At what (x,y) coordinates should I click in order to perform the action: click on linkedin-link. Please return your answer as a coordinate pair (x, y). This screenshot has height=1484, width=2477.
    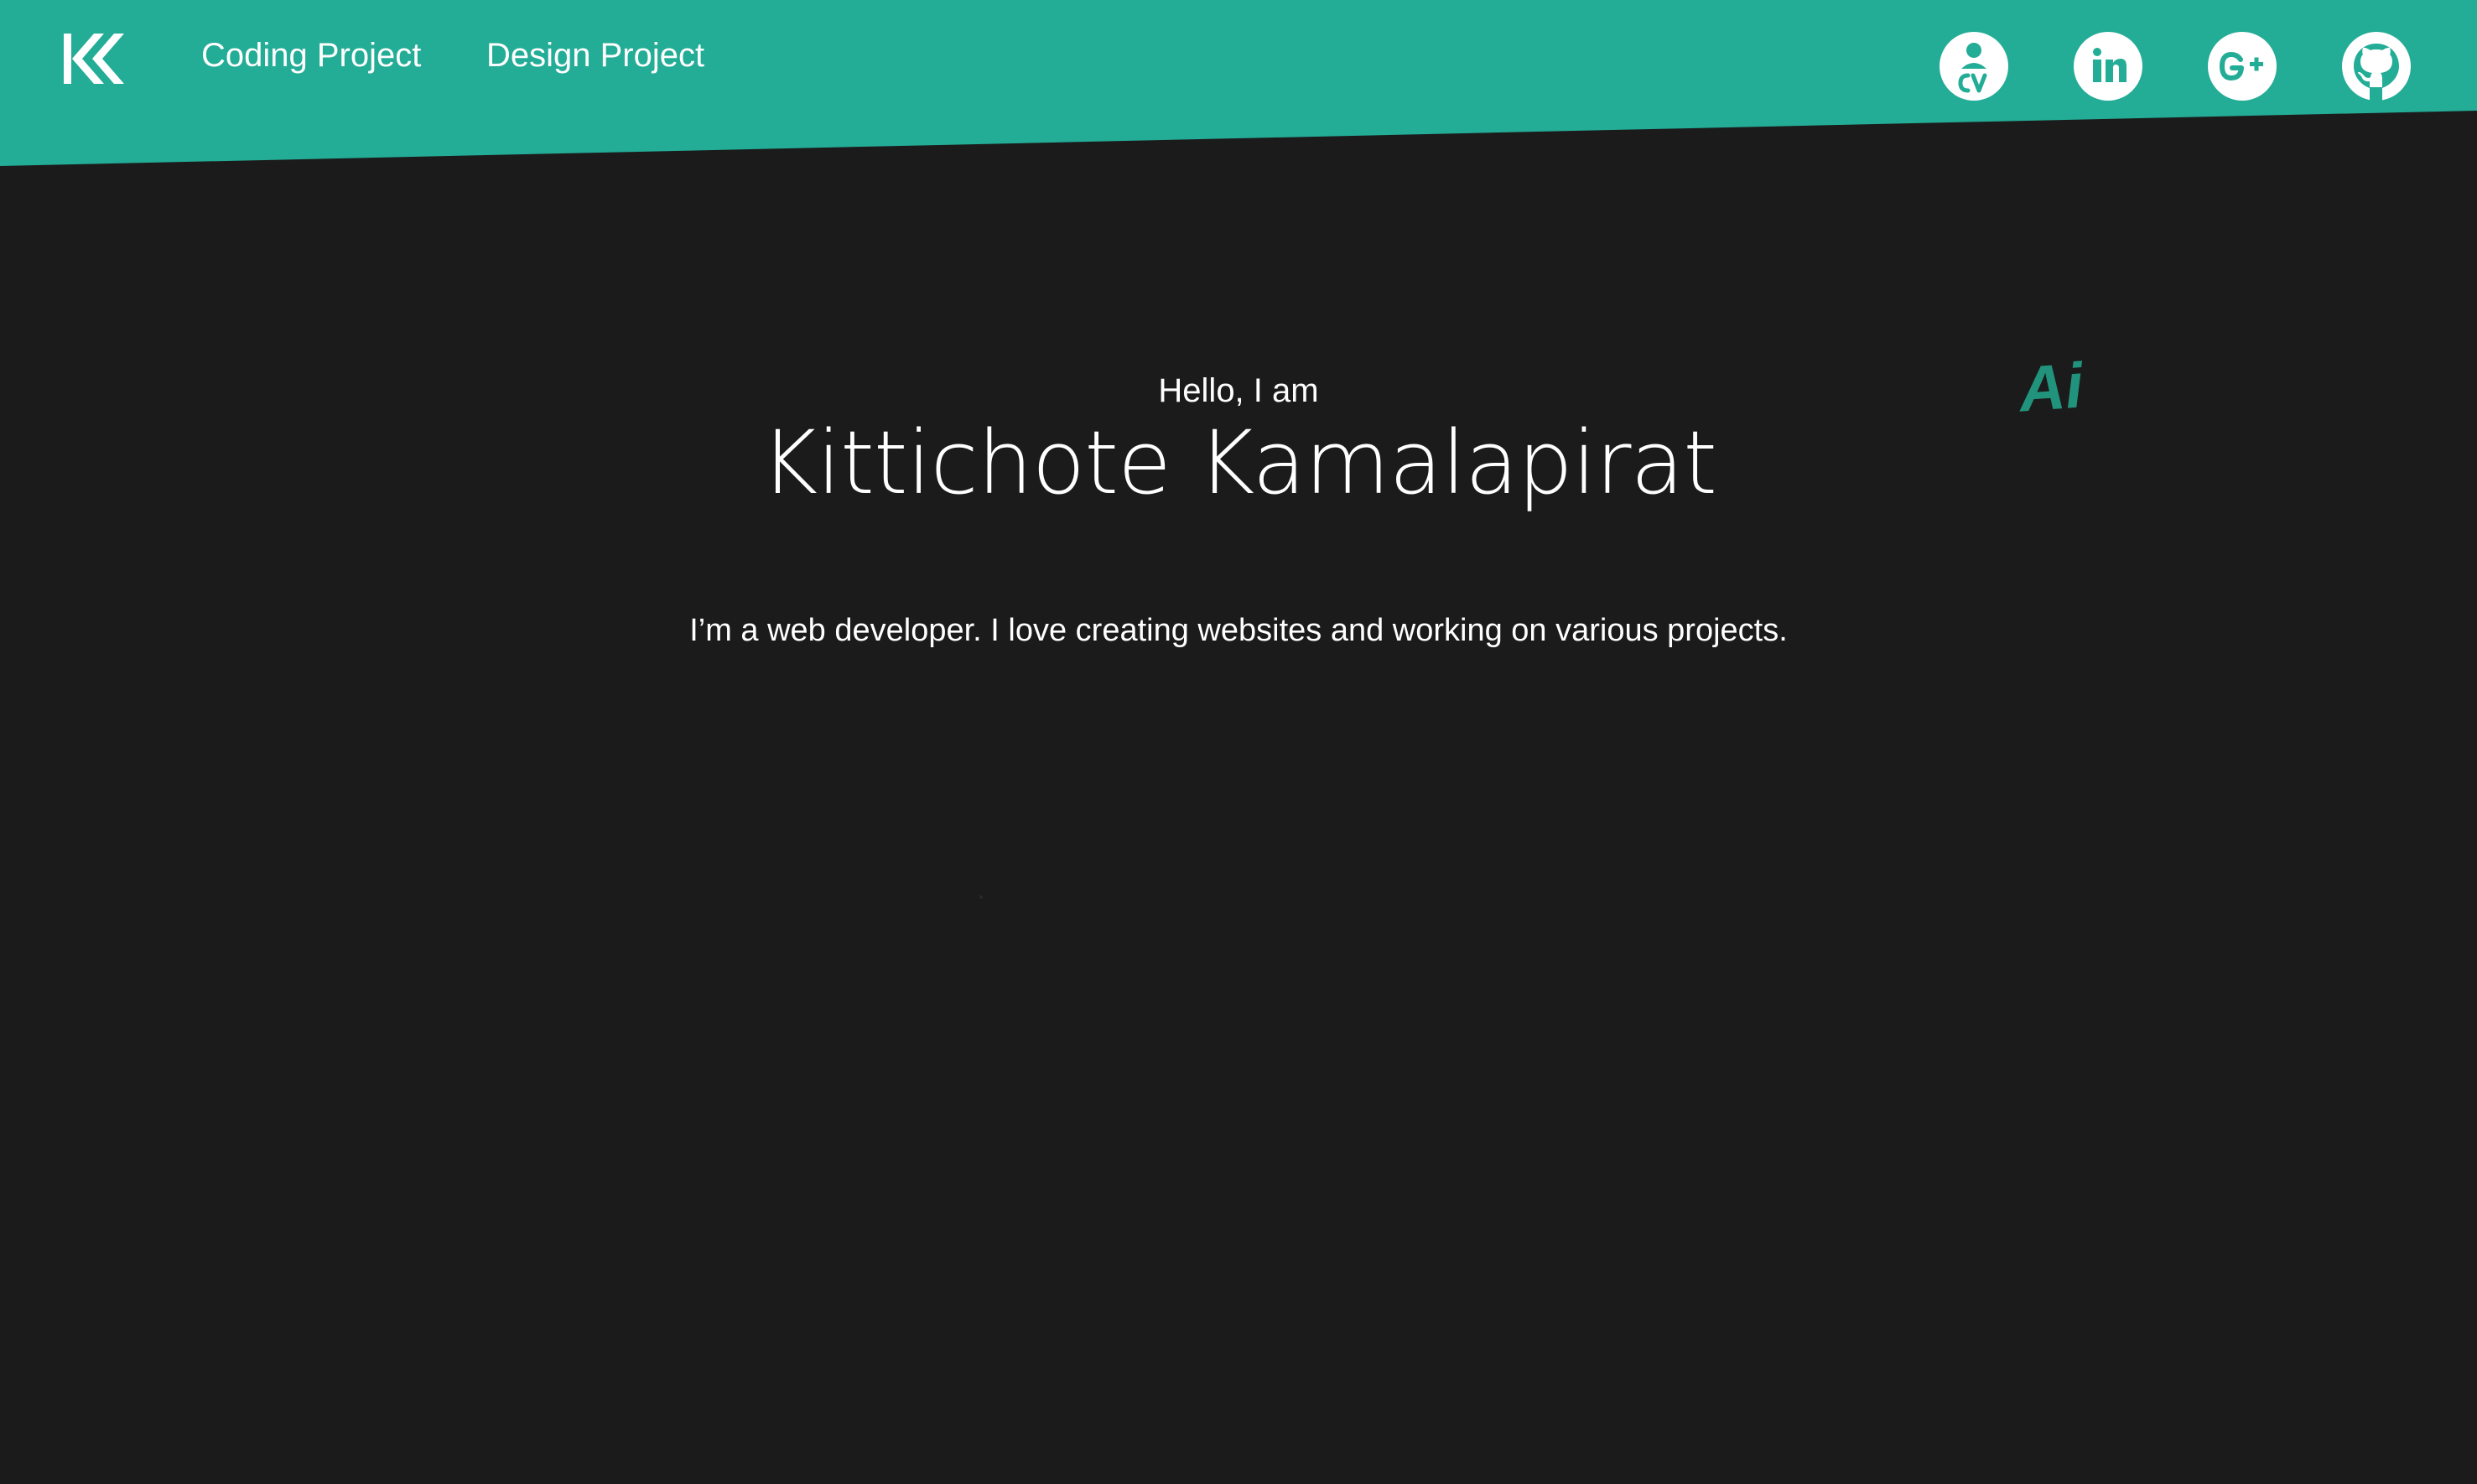
    Looking at the image, I should click on (2108, 66).